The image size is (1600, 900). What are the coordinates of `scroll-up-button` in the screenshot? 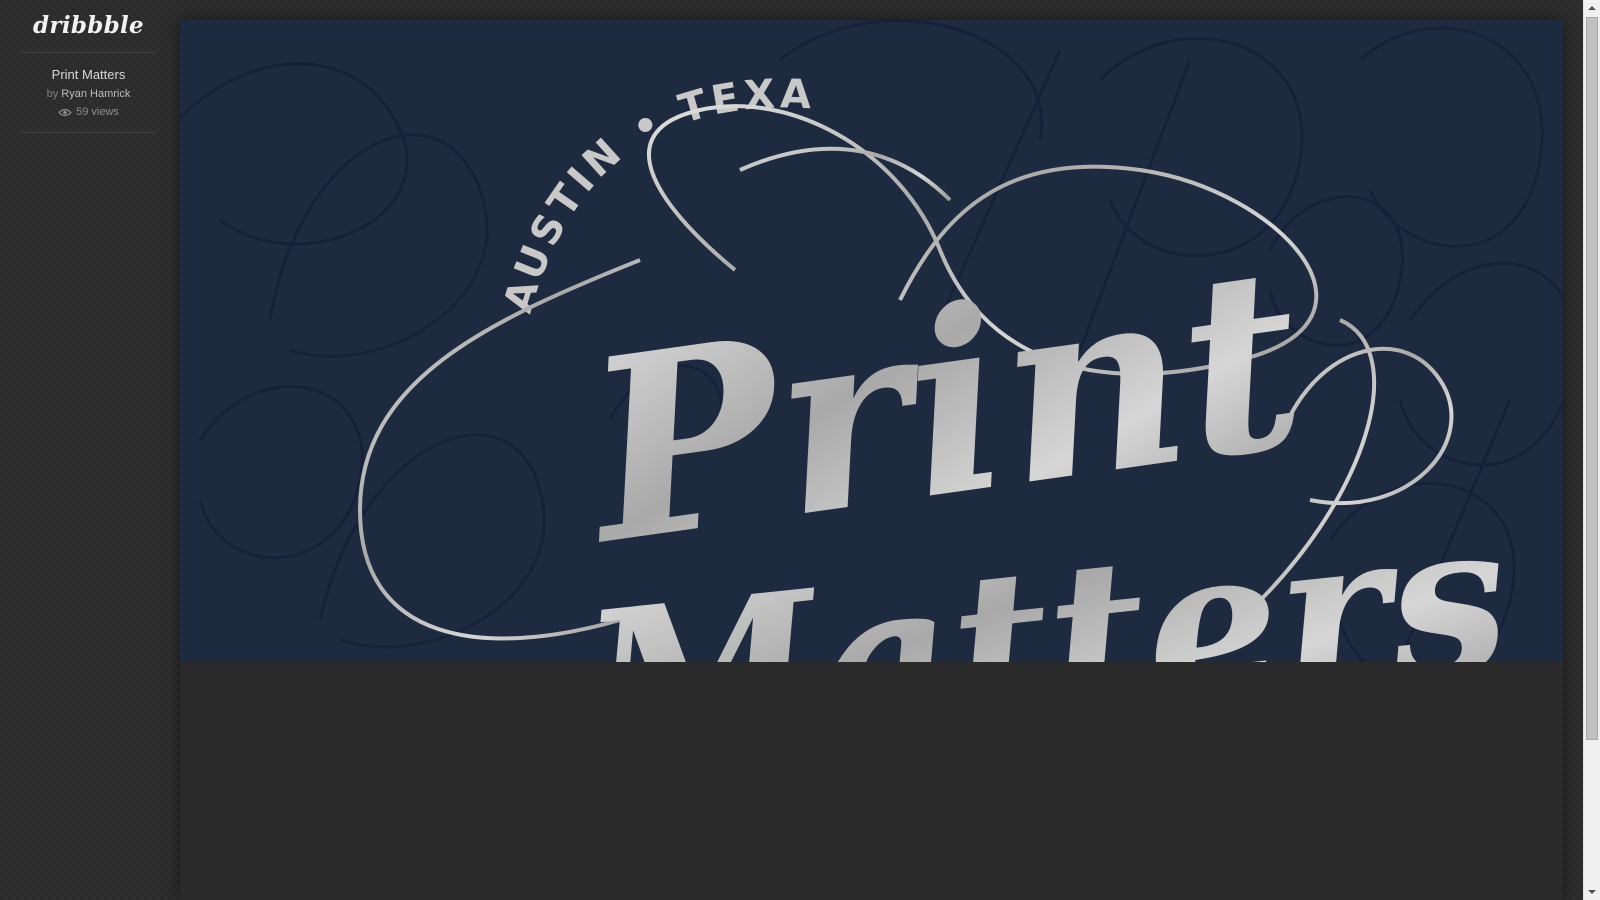 It's located at (1592, 8).